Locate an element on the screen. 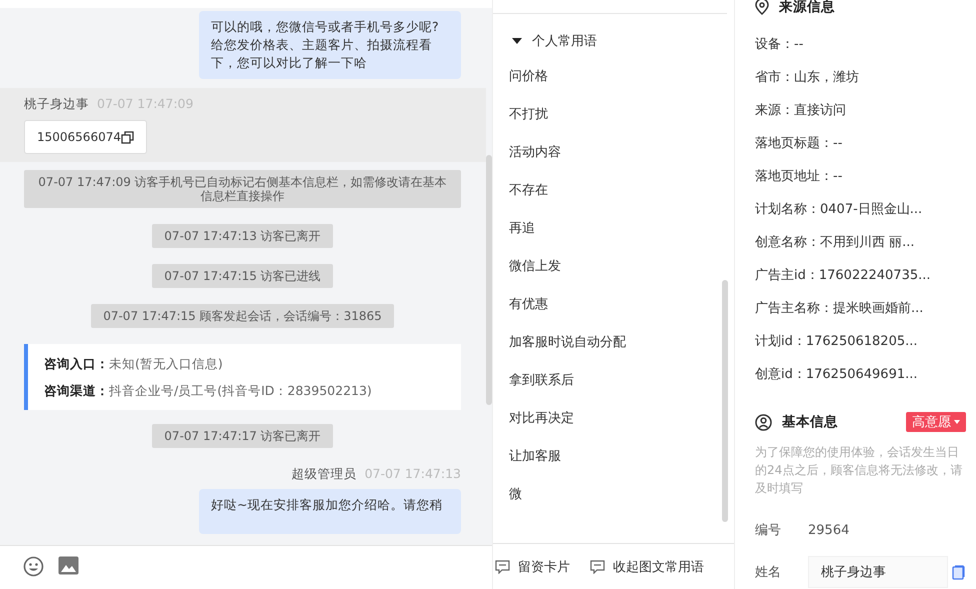  field-label: 咨询渠道： is located at coordinates (76, 390).